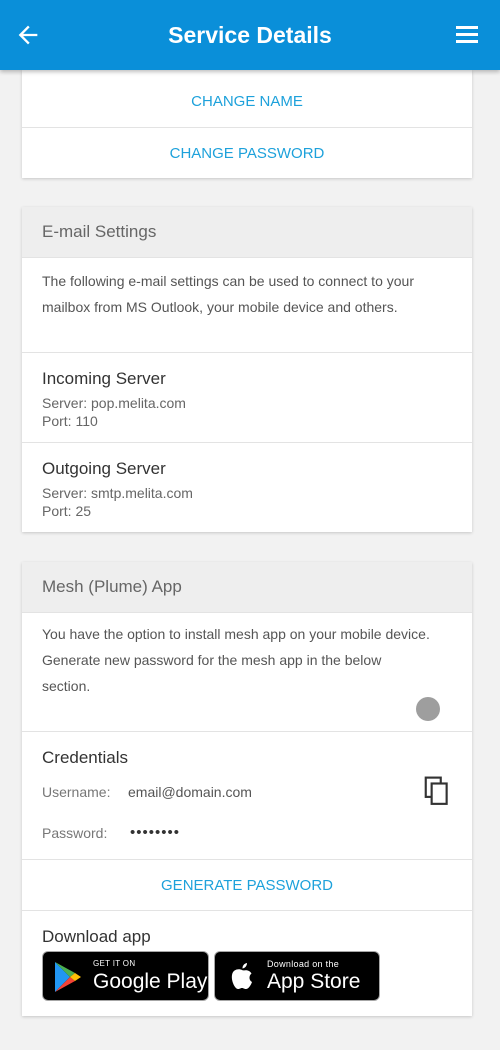  Describe the element at coordinates (467, 35) in the screenshot. I see `menu-icon` at that location.